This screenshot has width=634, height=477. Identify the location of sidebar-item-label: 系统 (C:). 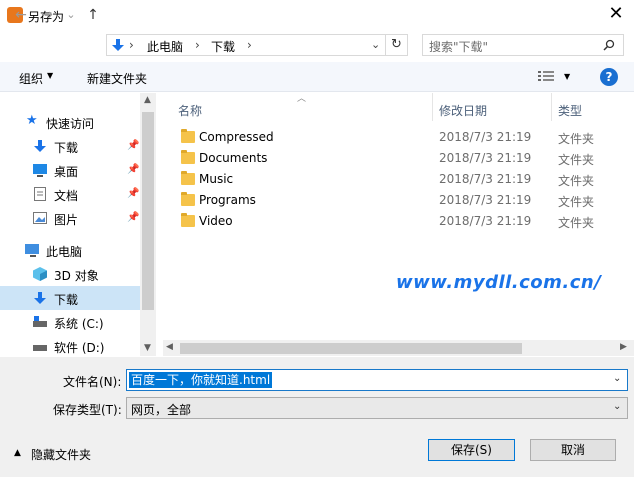
(79, 324).